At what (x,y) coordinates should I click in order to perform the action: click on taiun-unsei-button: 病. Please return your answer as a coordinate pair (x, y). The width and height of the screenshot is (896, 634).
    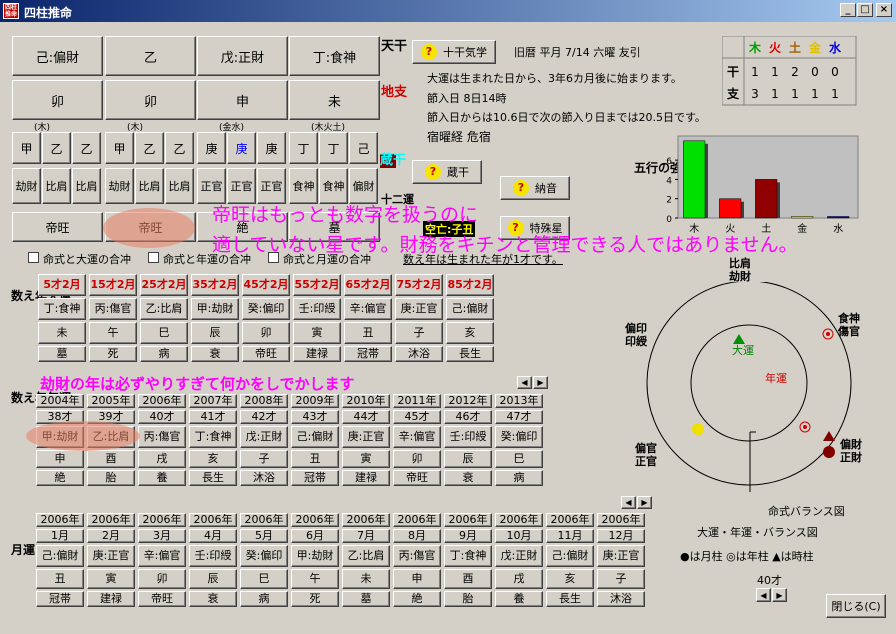
    Looking at the image, I should click on (164, 354).